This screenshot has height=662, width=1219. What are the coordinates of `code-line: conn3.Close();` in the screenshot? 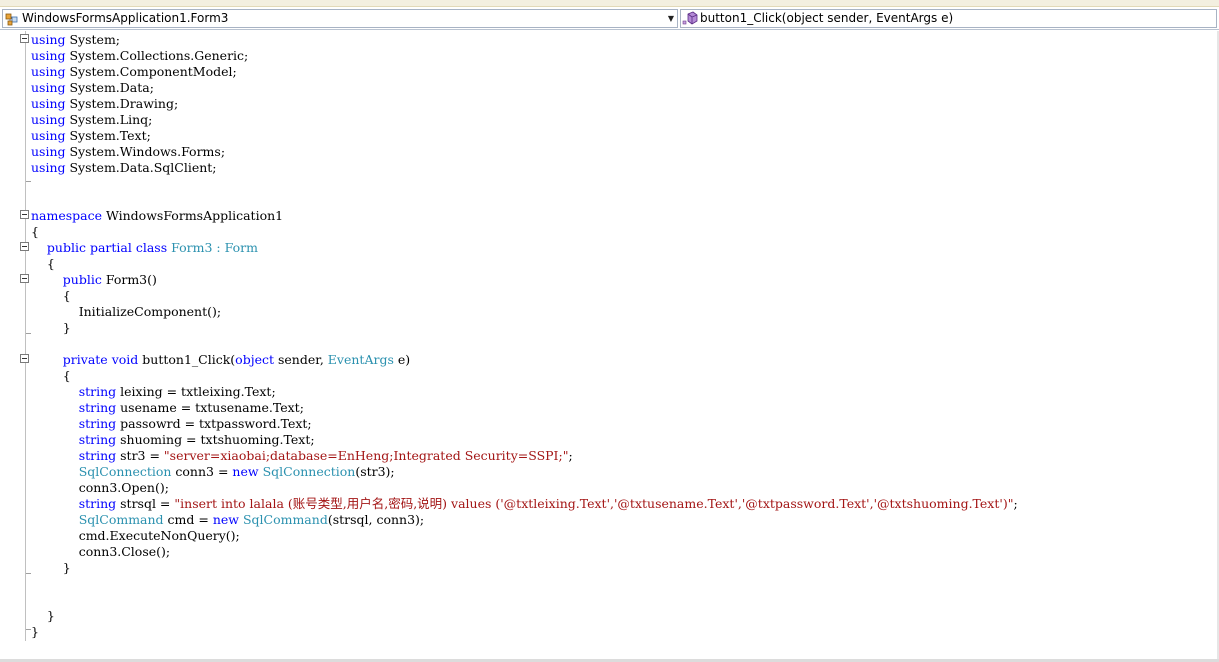 It's located at (524, 552).